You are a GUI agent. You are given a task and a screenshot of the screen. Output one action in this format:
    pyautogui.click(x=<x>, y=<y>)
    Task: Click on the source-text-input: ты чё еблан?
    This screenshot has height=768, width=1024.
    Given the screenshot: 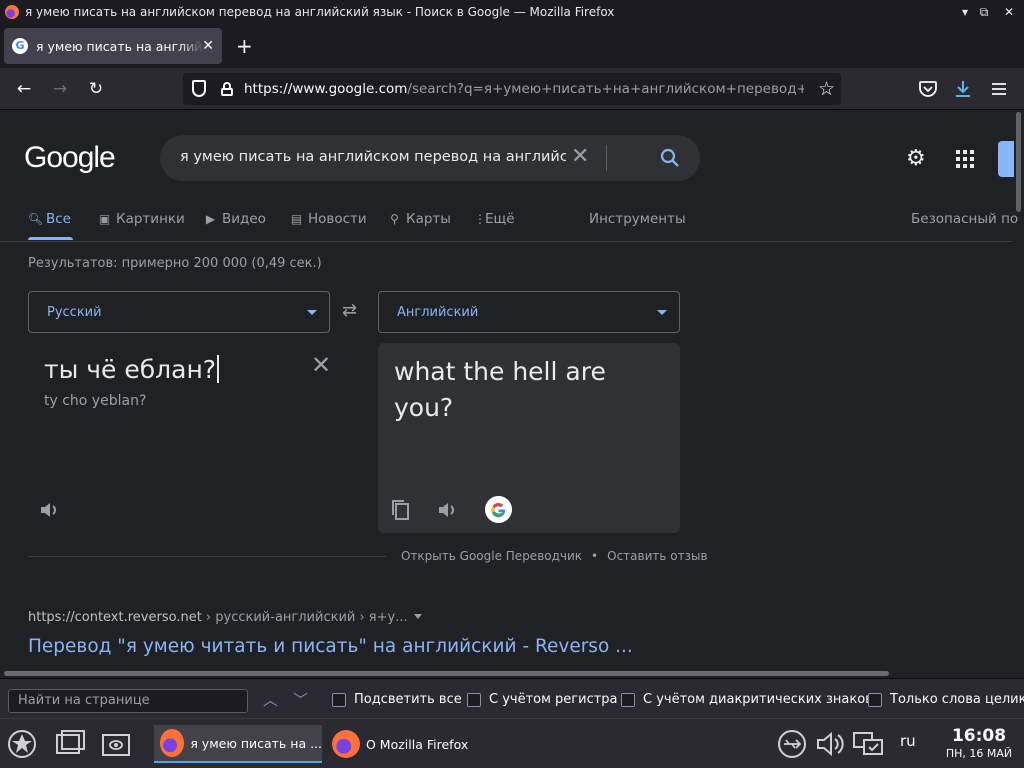 What is the action you would take?
    pyautogui.click(x=132, y=369)
    